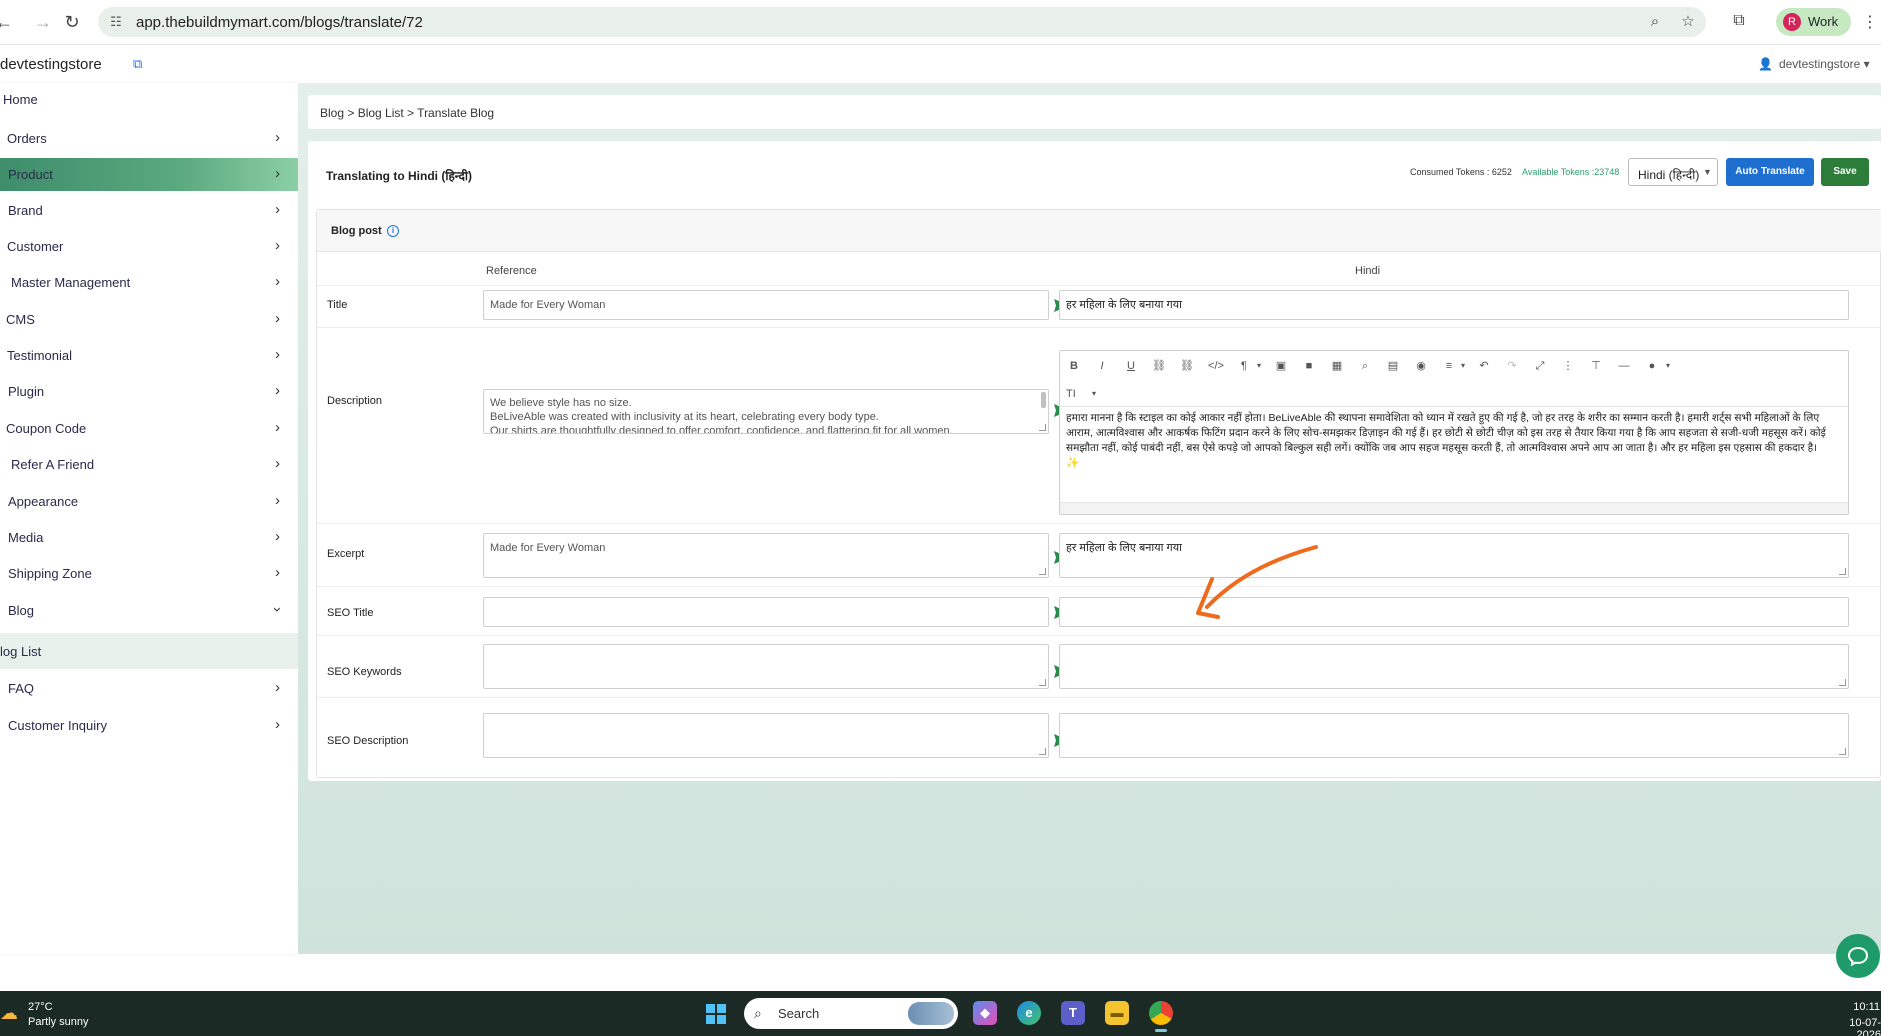 This screenshot has width=1881, height=1036. Describe the element at coordinates (140, 63) in the screenshot. I see `external-link-icon: ⧉` at that location.